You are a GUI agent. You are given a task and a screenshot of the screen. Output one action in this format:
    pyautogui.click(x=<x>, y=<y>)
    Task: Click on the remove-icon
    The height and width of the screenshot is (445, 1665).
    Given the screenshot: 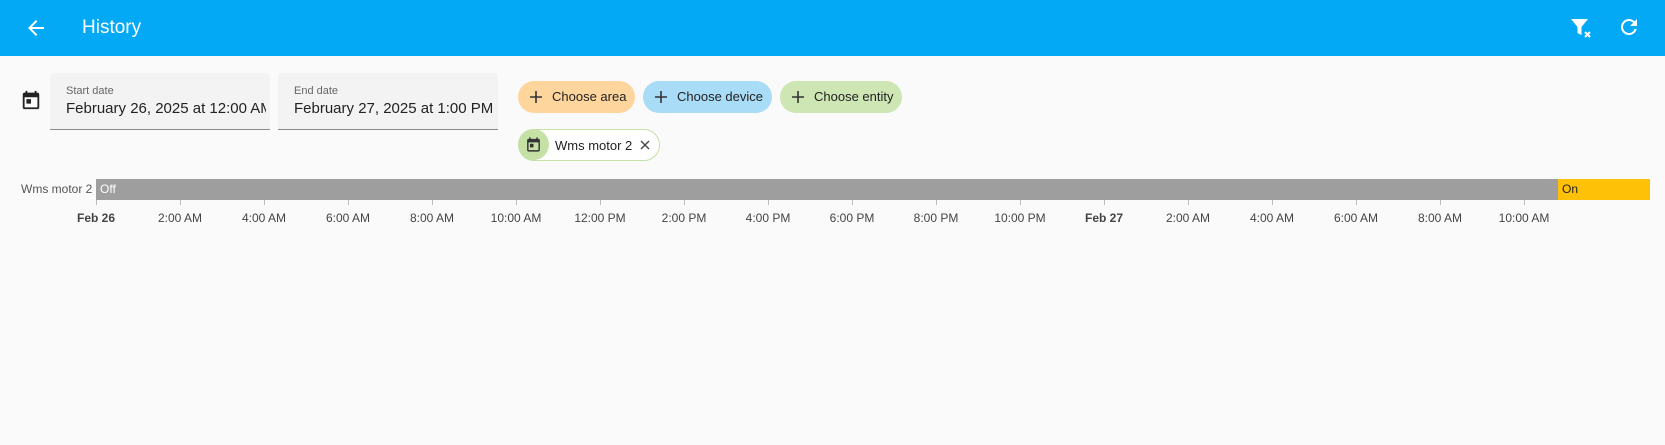 What is the action you would take?
    pyautogui.click(x=645, y=145)
    